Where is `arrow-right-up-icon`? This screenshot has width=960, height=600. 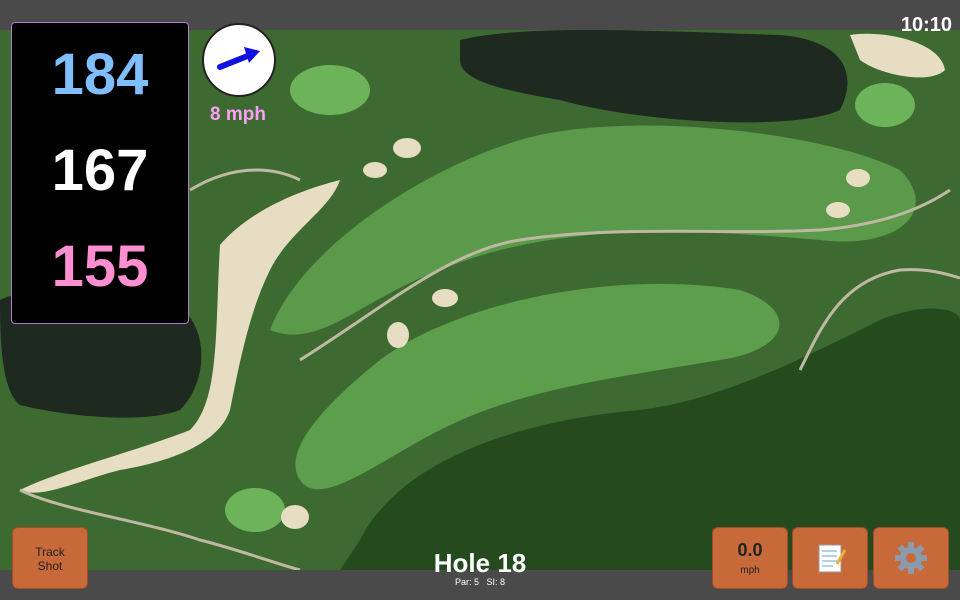
arrow-right-up-icon is located at coordinates (238, 58).